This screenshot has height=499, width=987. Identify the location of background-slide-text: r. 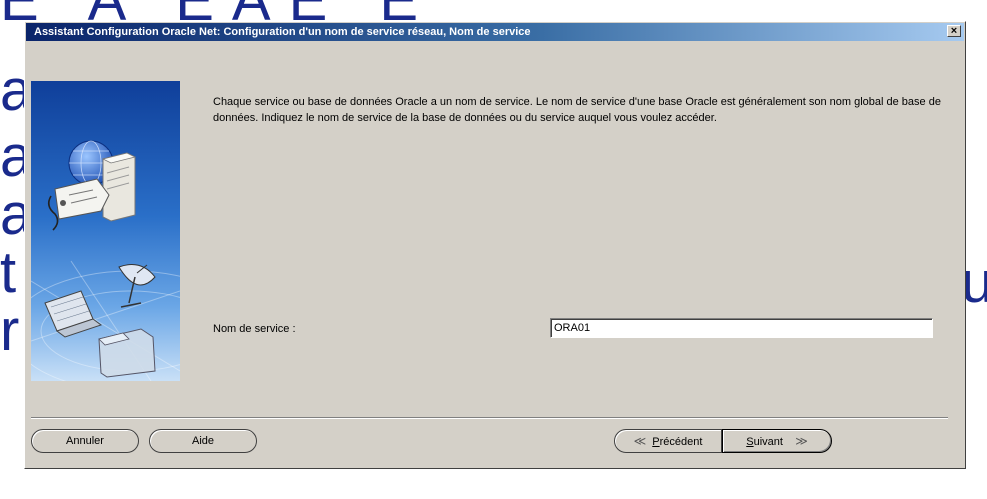
(10, 330).